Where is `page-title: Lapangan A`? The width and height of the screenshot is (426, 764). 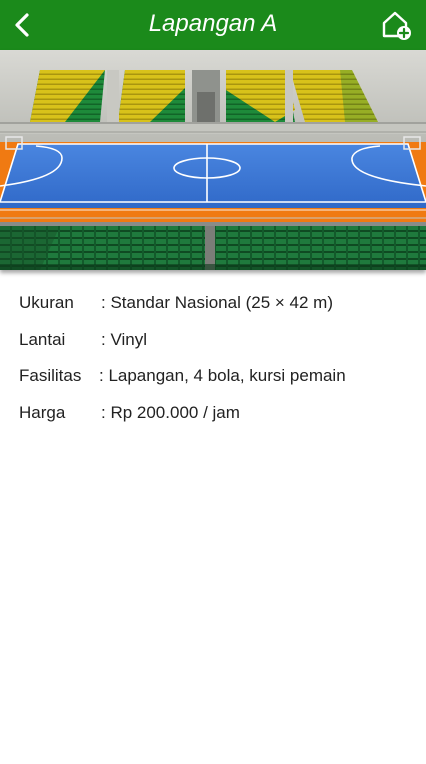 page-title: Lapangan A is located at coordinates (213, 23).